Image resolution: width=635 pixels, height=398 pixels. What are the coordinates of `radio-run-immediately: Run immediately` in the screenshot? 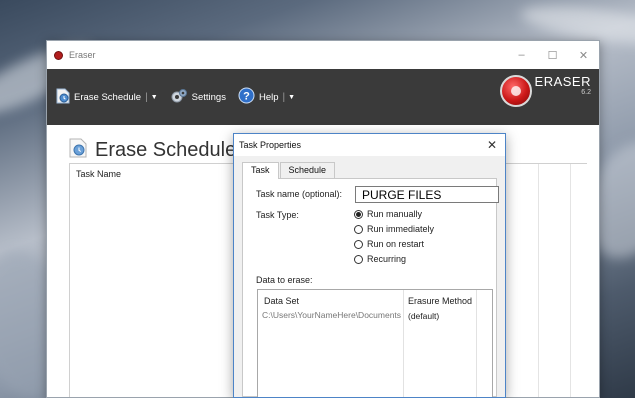 It's located at (394, 229).